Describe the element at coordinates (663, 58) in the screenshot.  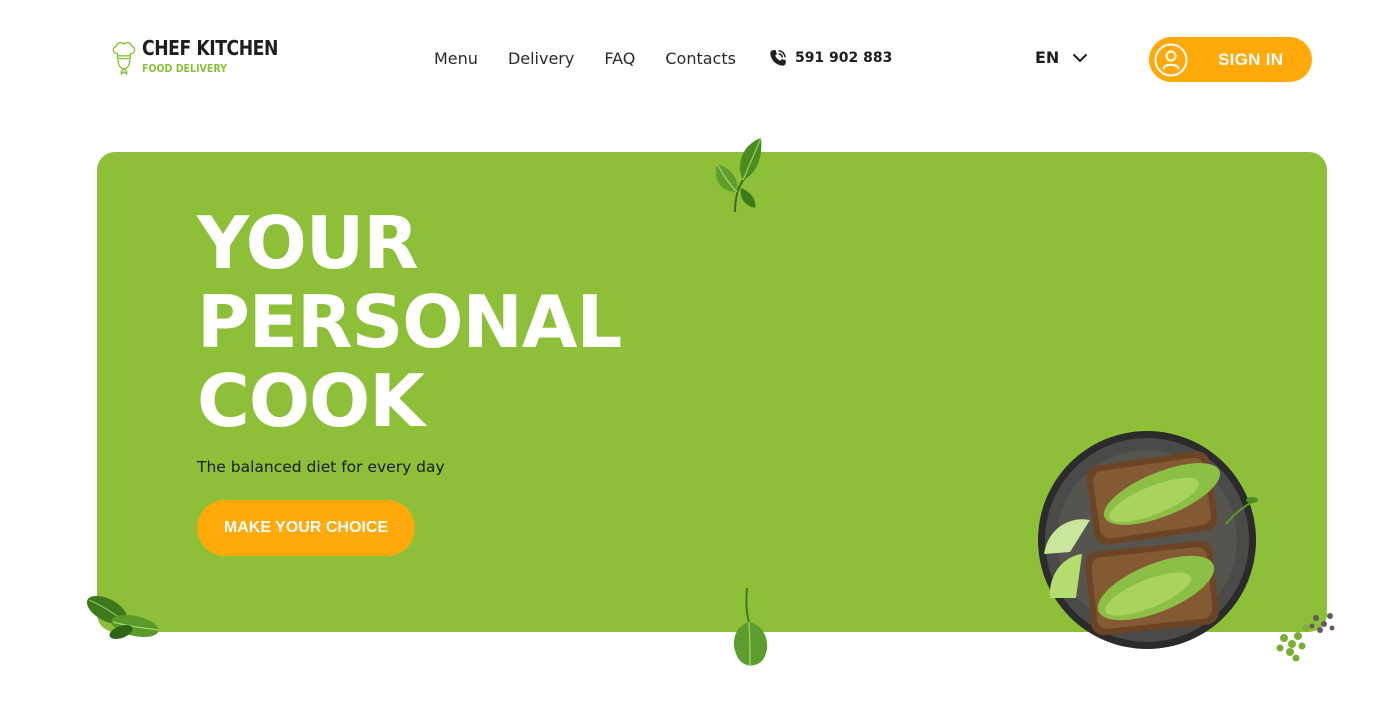
I see `main-nav: Menu Delivery FAQ Contacts 591 902 883` at that location.